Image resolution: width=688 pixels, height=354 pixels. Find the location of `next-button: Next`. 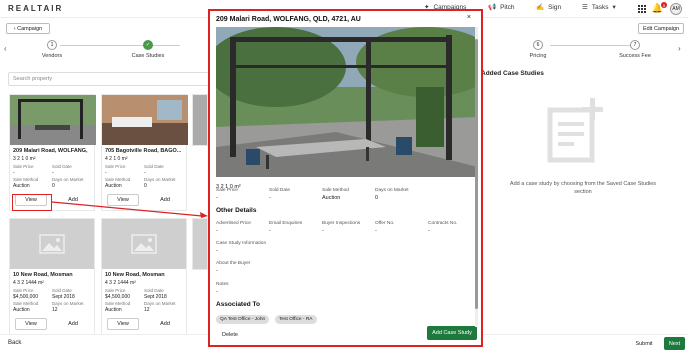

next-button: Next is located at coordinates (674, 343).